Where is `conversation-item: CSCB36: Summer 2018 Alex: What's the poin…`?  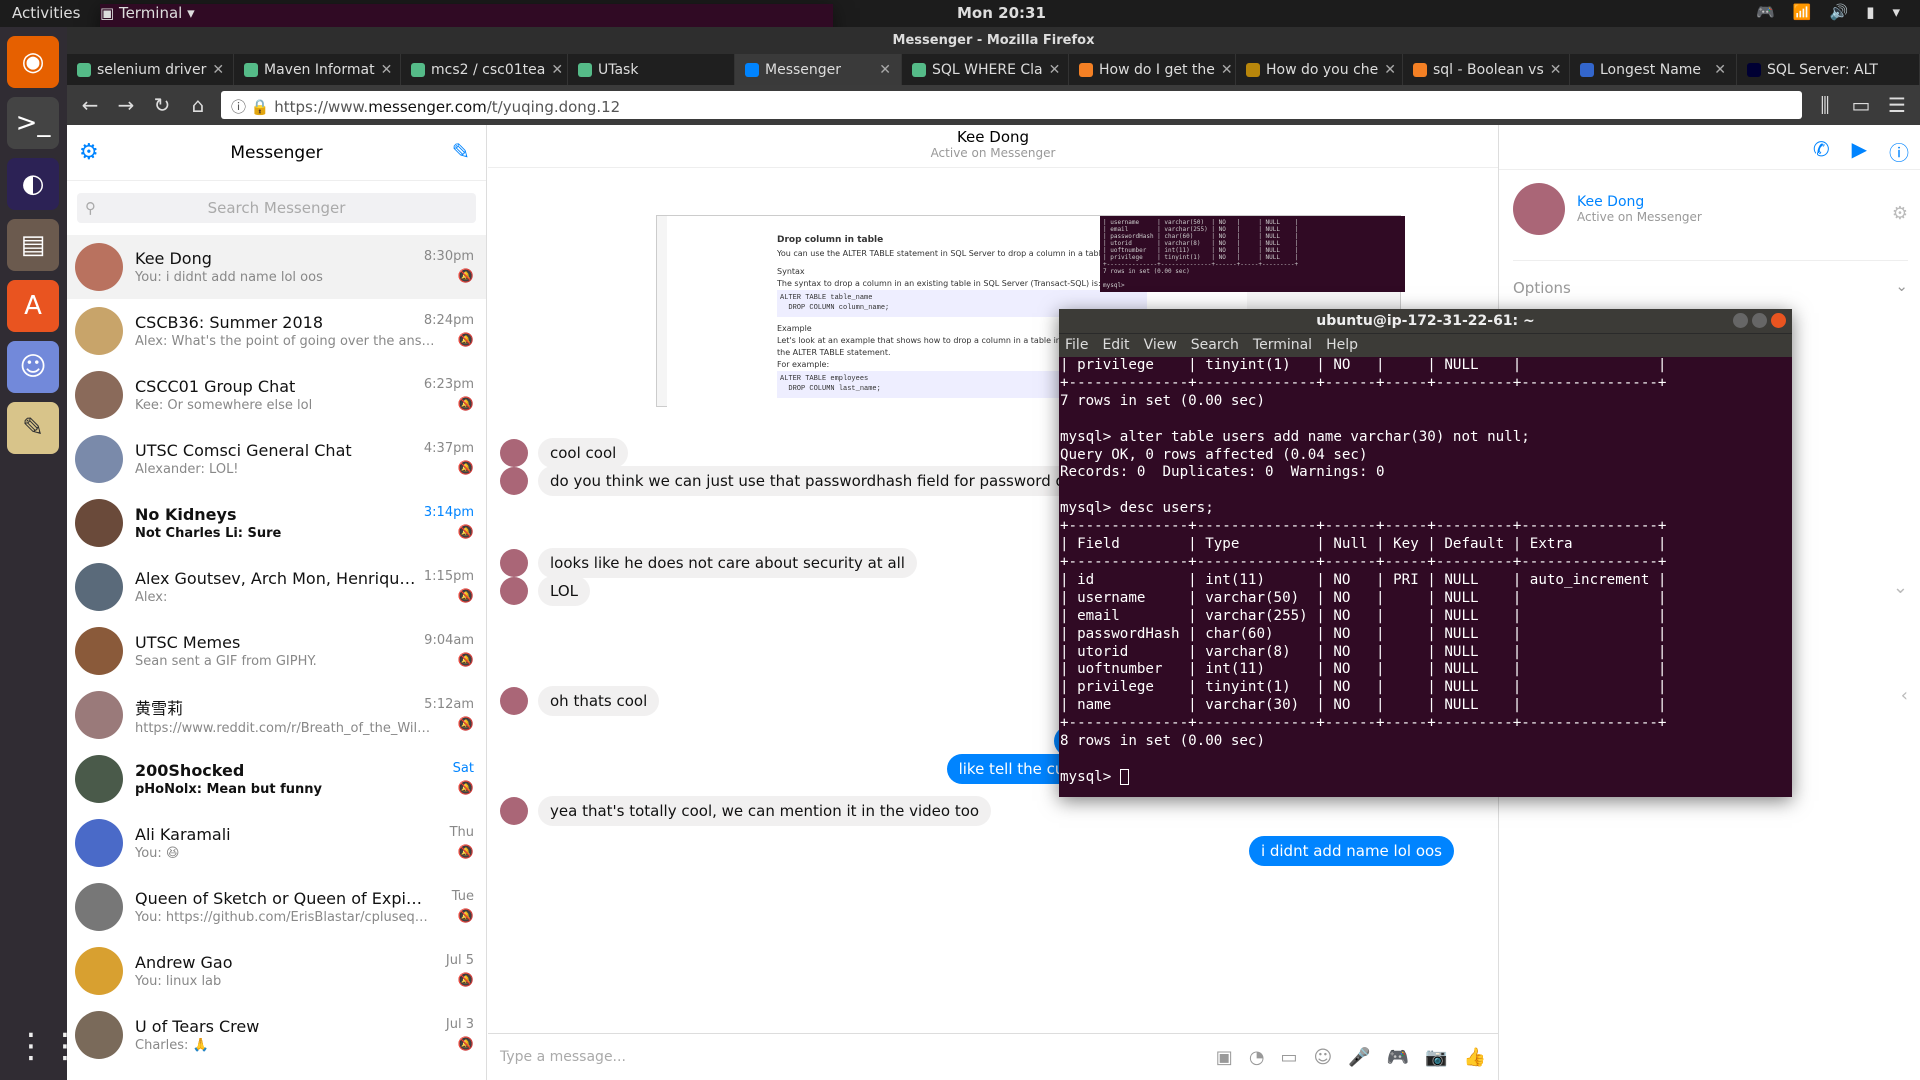
conversation-item: CSCB36: Summer 2018 Alex: What's the poin… is located at coordinates (276, 331).